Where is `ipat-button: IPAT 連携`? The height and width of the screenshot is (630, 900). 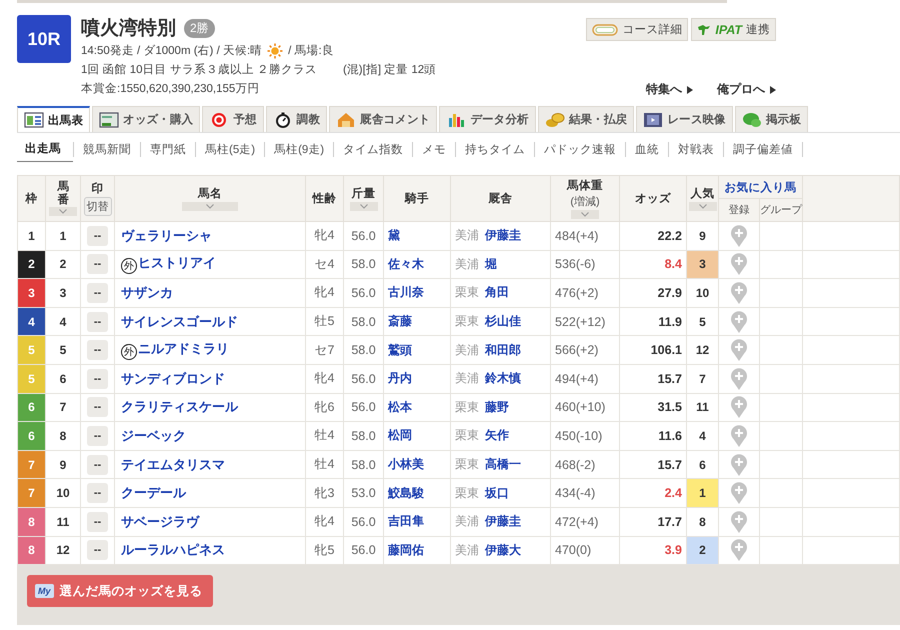 ipat-button: IPAT 連携 is located at coordinates (733, 29).